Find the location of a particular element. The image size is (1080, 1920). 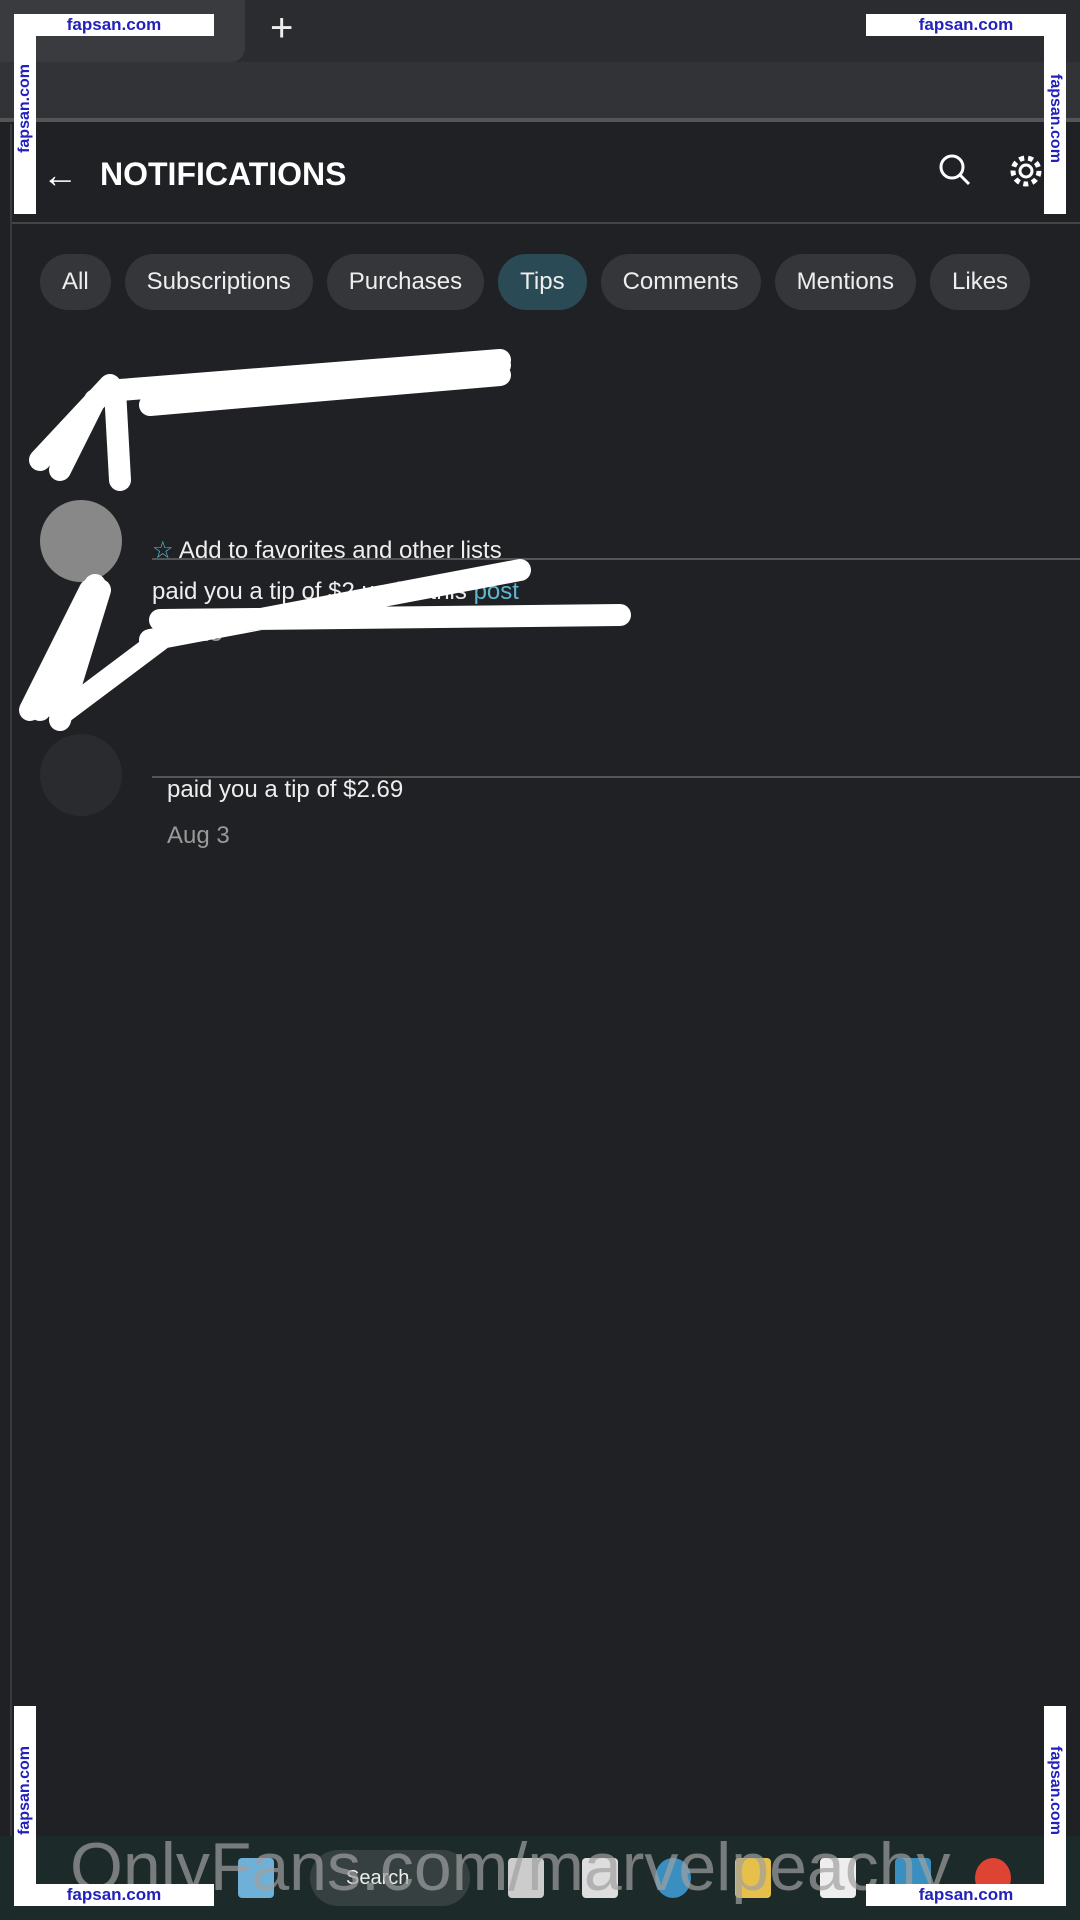

message-text: paid you a tip of $2 under this is located at coordinates (313, 591).